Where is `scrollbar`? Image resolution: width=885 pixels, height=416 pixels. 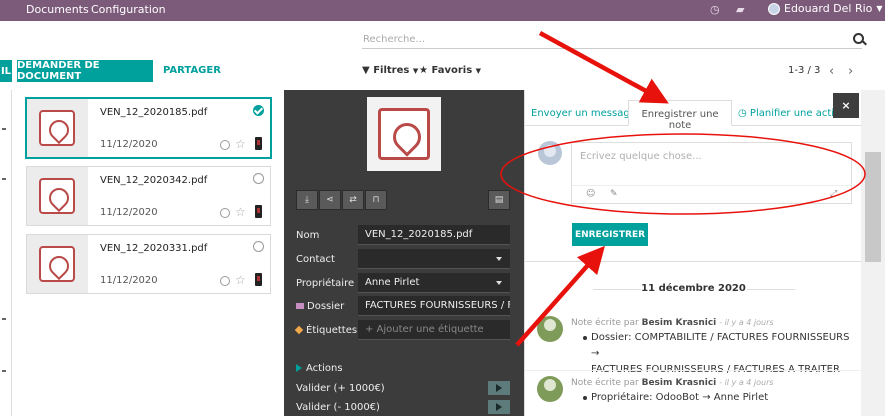 scrollbar is located at coordinates (873, 253).